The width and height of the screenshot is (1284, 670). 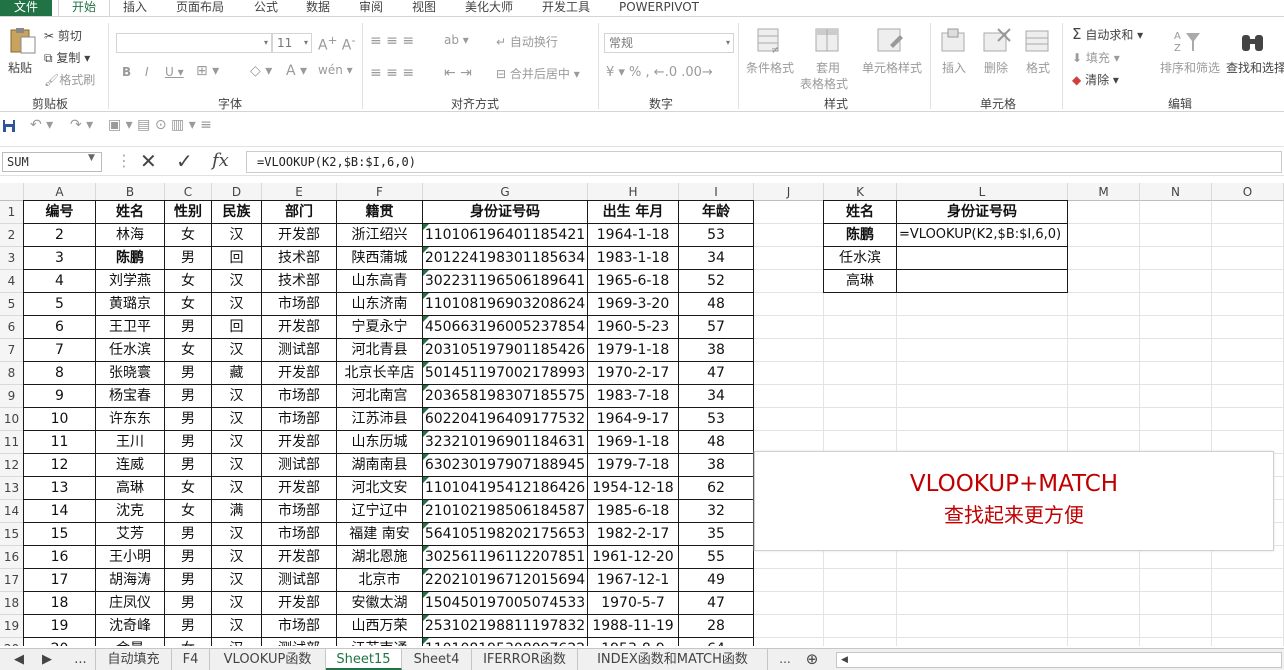 What do you see at coordinates (716, 442) in the screenshot?
I see `table-cell: 48` at bounding box center [716, 442].